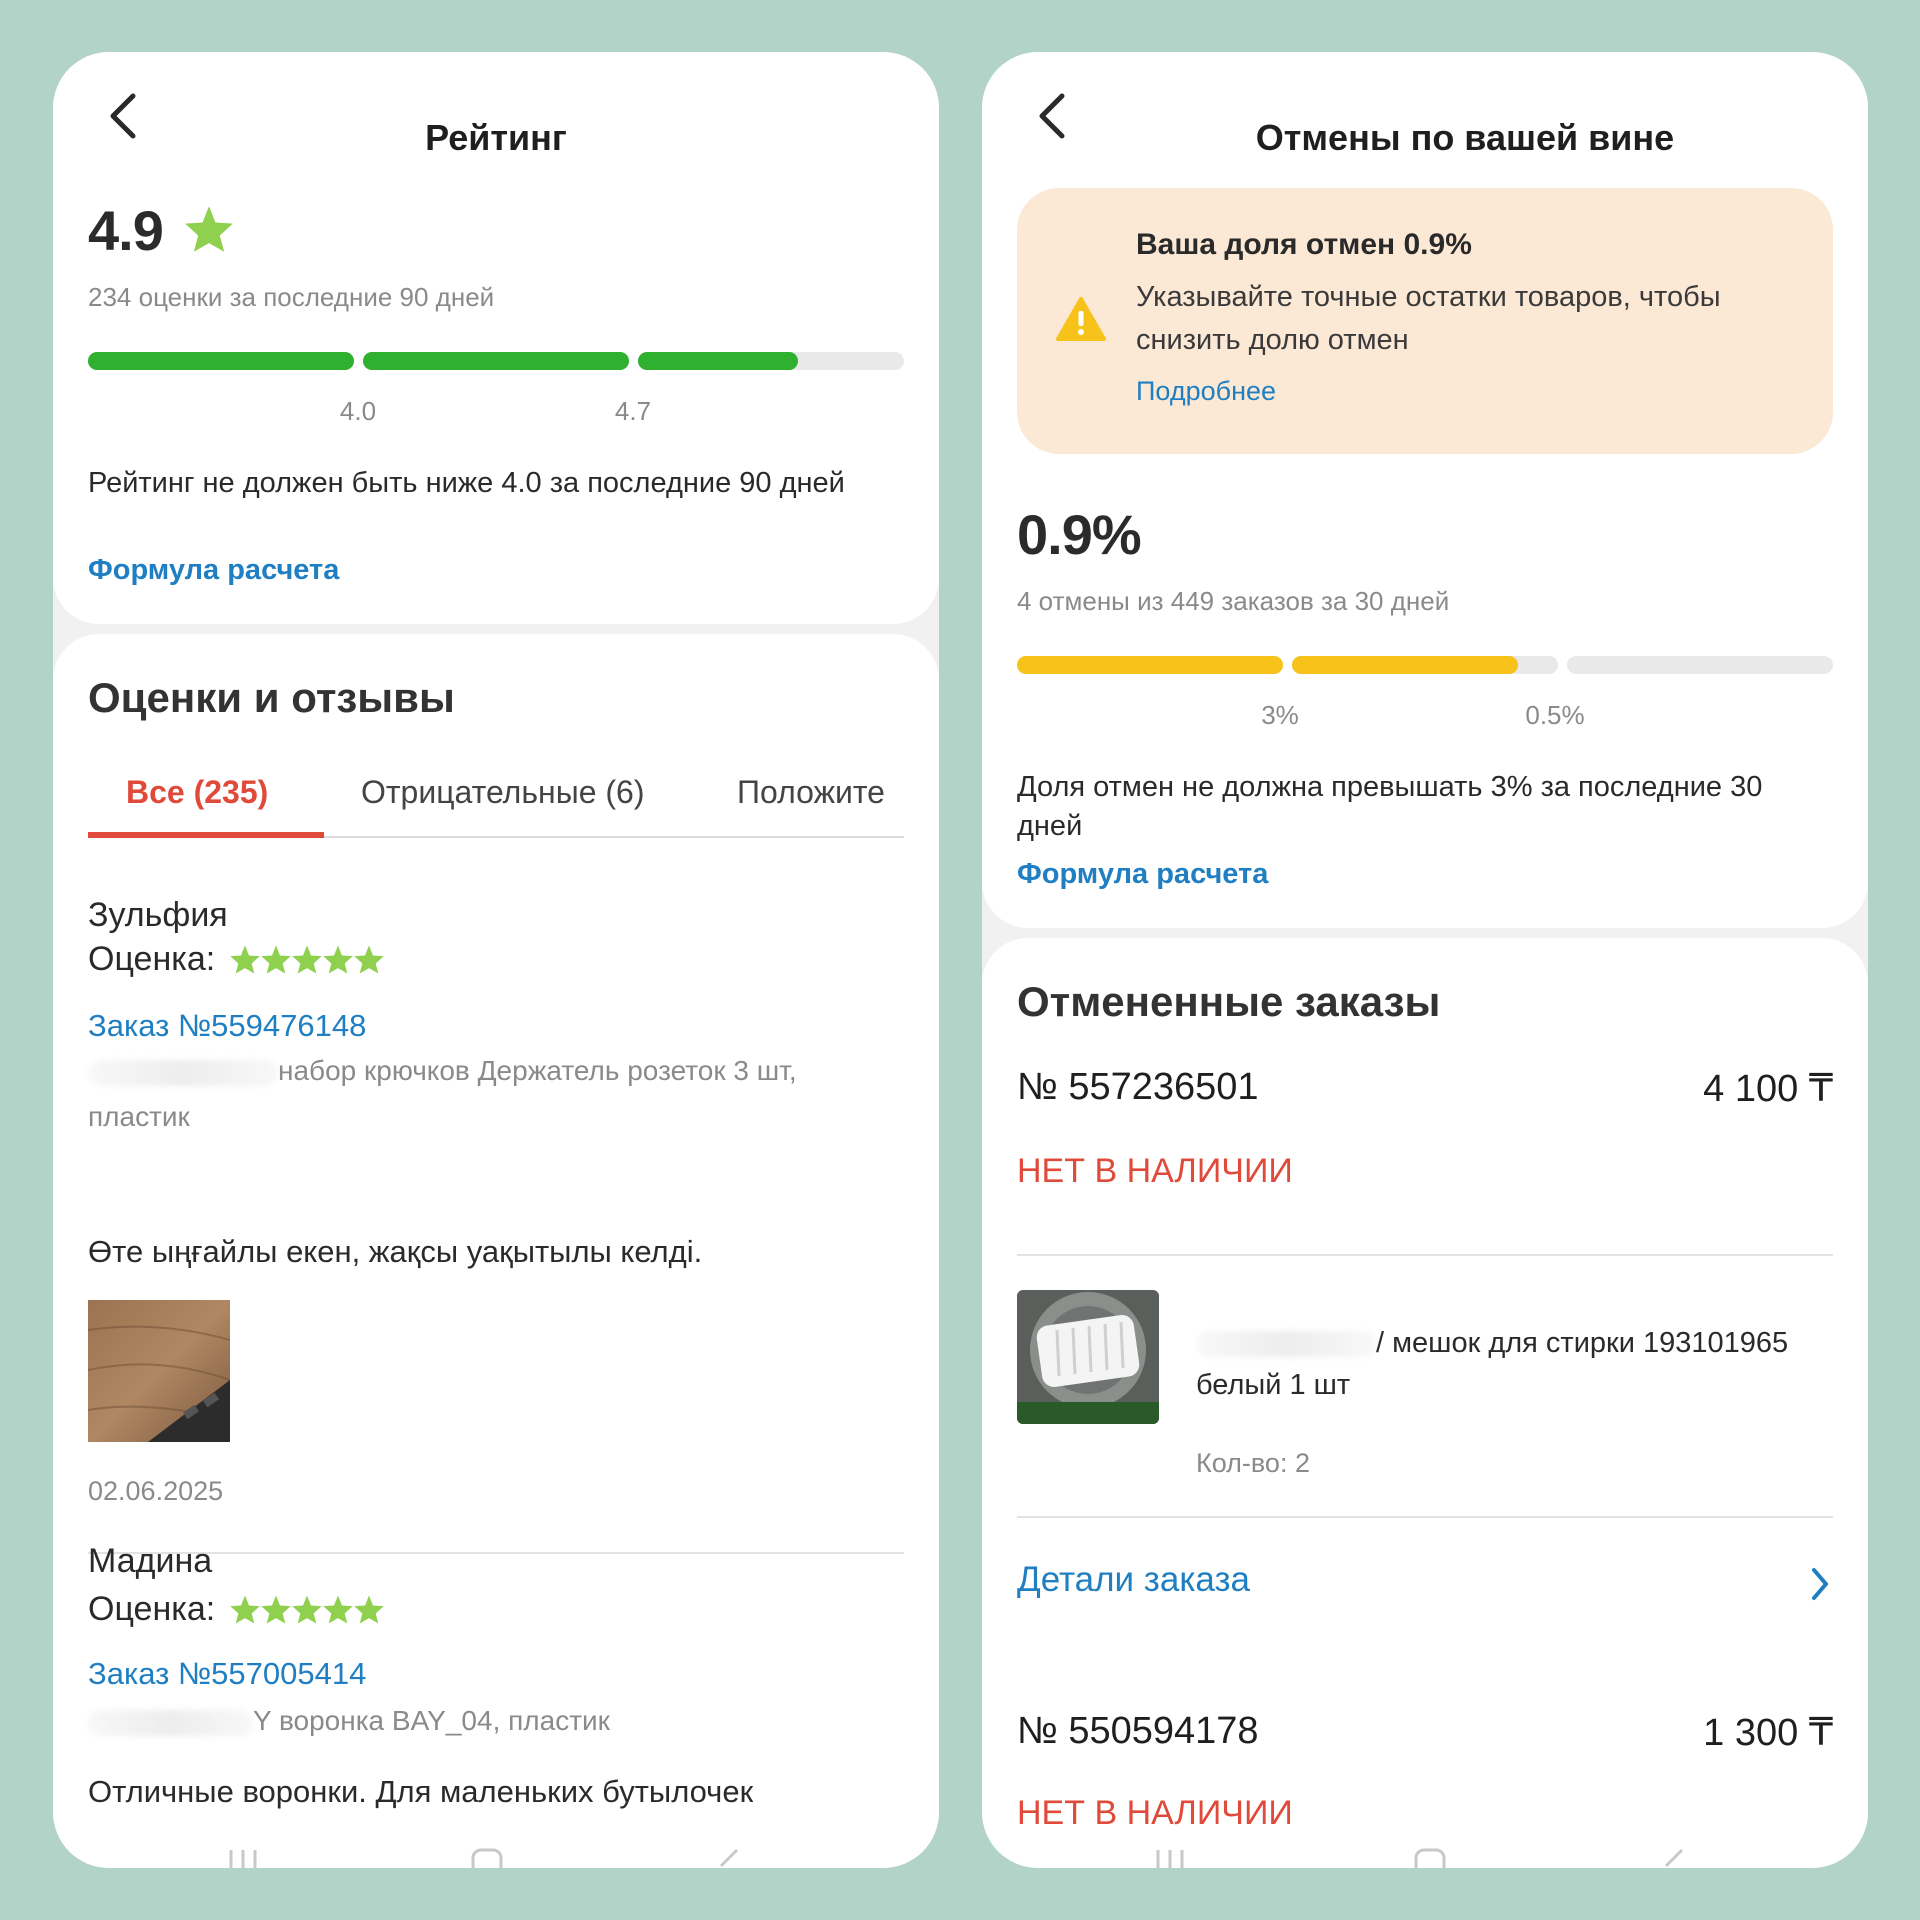 This screenshot has height=1920, width=1920. I want to click on warning-icon, so click(1081, 319).